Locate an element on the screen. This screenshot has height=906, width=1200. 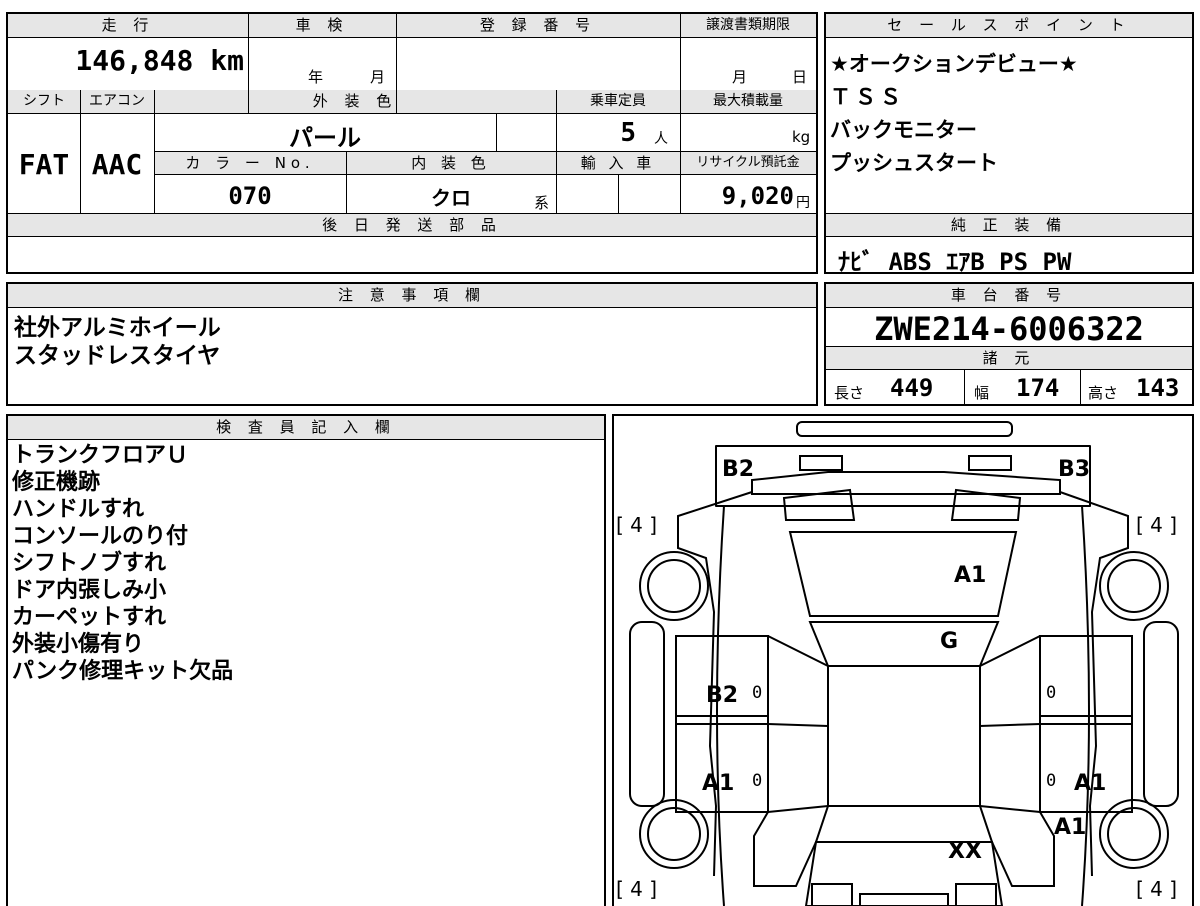
exterior-color-label: 外 装 色 is located at coordinates (355, 101).